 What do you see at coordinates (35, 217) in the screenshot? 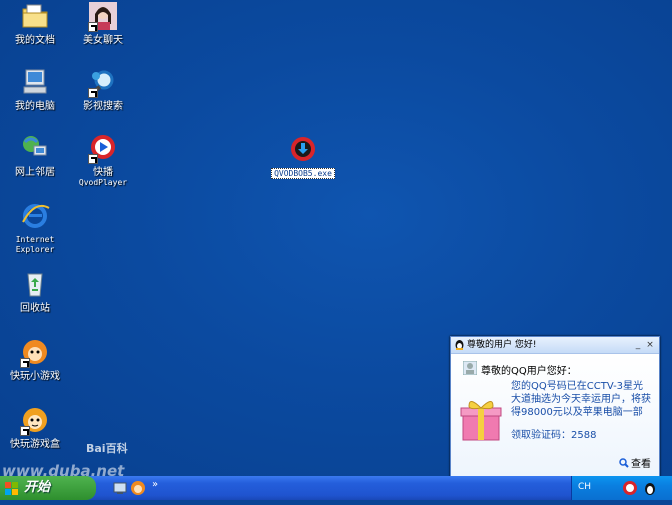
I see `ie-icon` at bounding box center [35, 217].